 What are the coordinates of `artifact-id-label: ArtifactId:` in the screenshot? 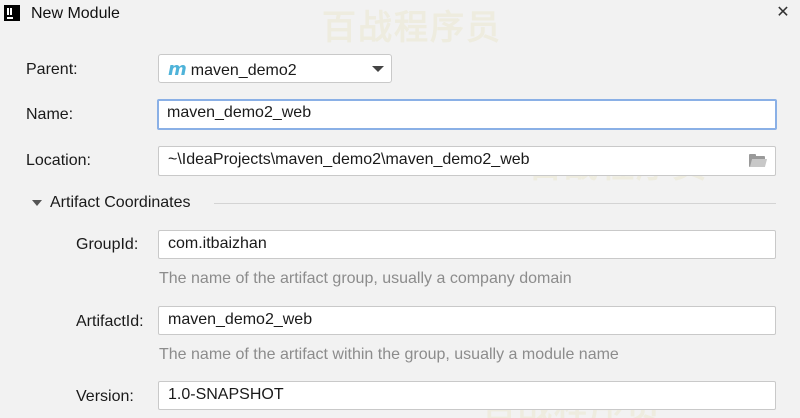 It's located at (110, 321).